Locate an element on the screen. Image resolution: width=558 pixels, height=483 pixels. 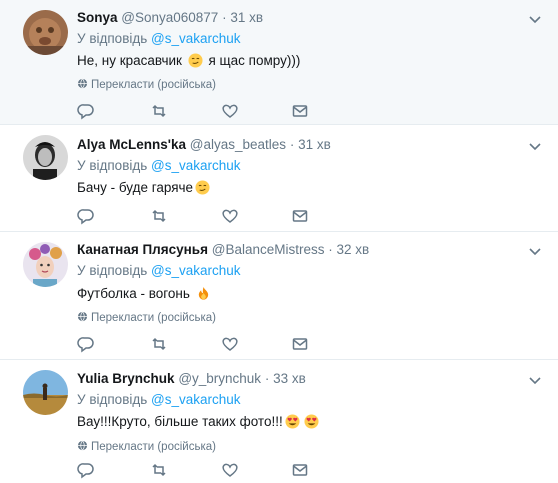
tweet-text: Не, ну красавчик я щас помру))) is located at coordinates (188, 60).